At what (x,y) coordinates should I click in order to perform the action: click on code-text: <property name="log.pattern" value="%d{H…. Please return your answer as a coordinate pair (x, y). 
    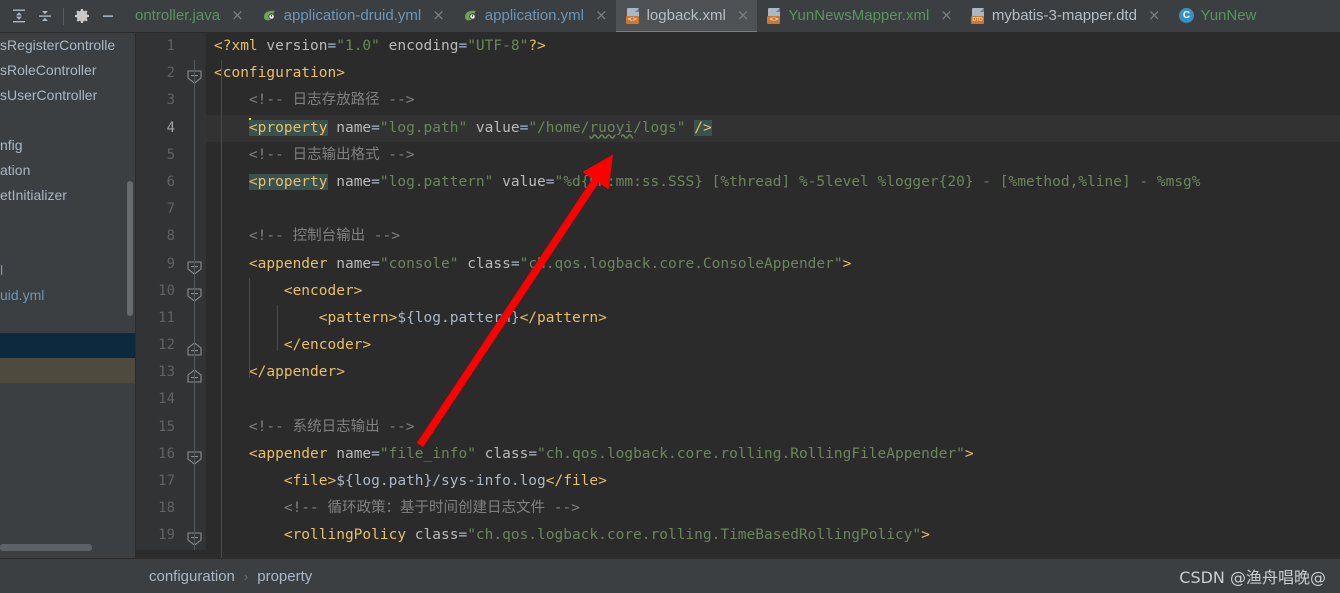
    Looking at the image, I should click on (773, 182).